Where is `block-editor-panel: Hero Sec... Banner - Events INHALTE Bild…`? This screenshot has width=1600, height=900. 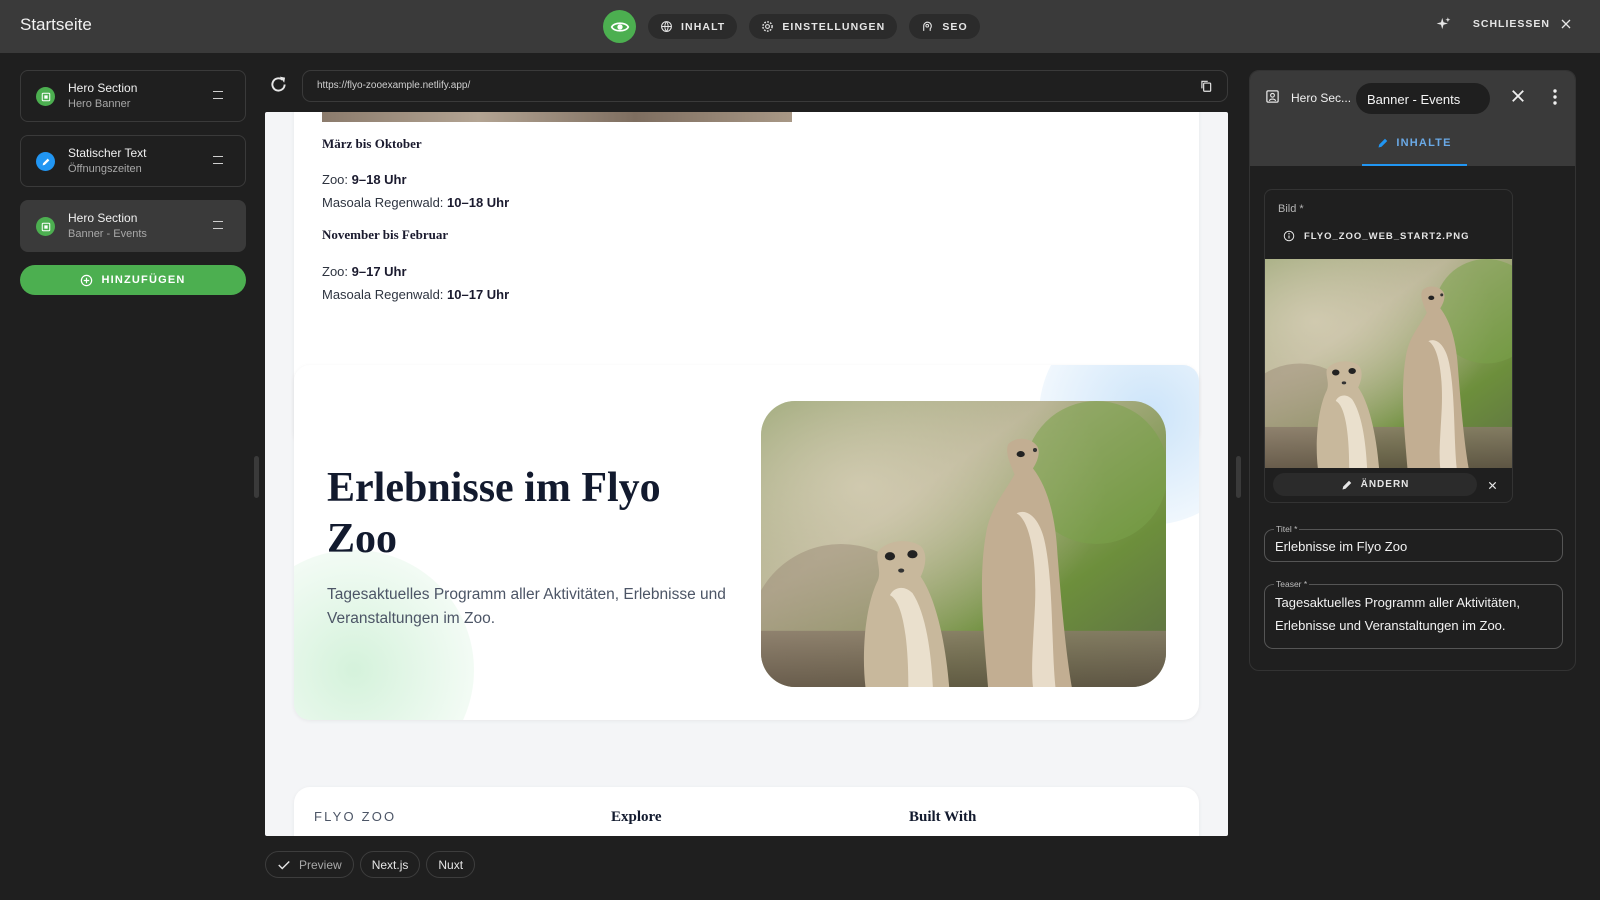 block-editor-panel: Hero Sec... Banner - Events INHALTE Bild… is located at coordinates (1412, 370).